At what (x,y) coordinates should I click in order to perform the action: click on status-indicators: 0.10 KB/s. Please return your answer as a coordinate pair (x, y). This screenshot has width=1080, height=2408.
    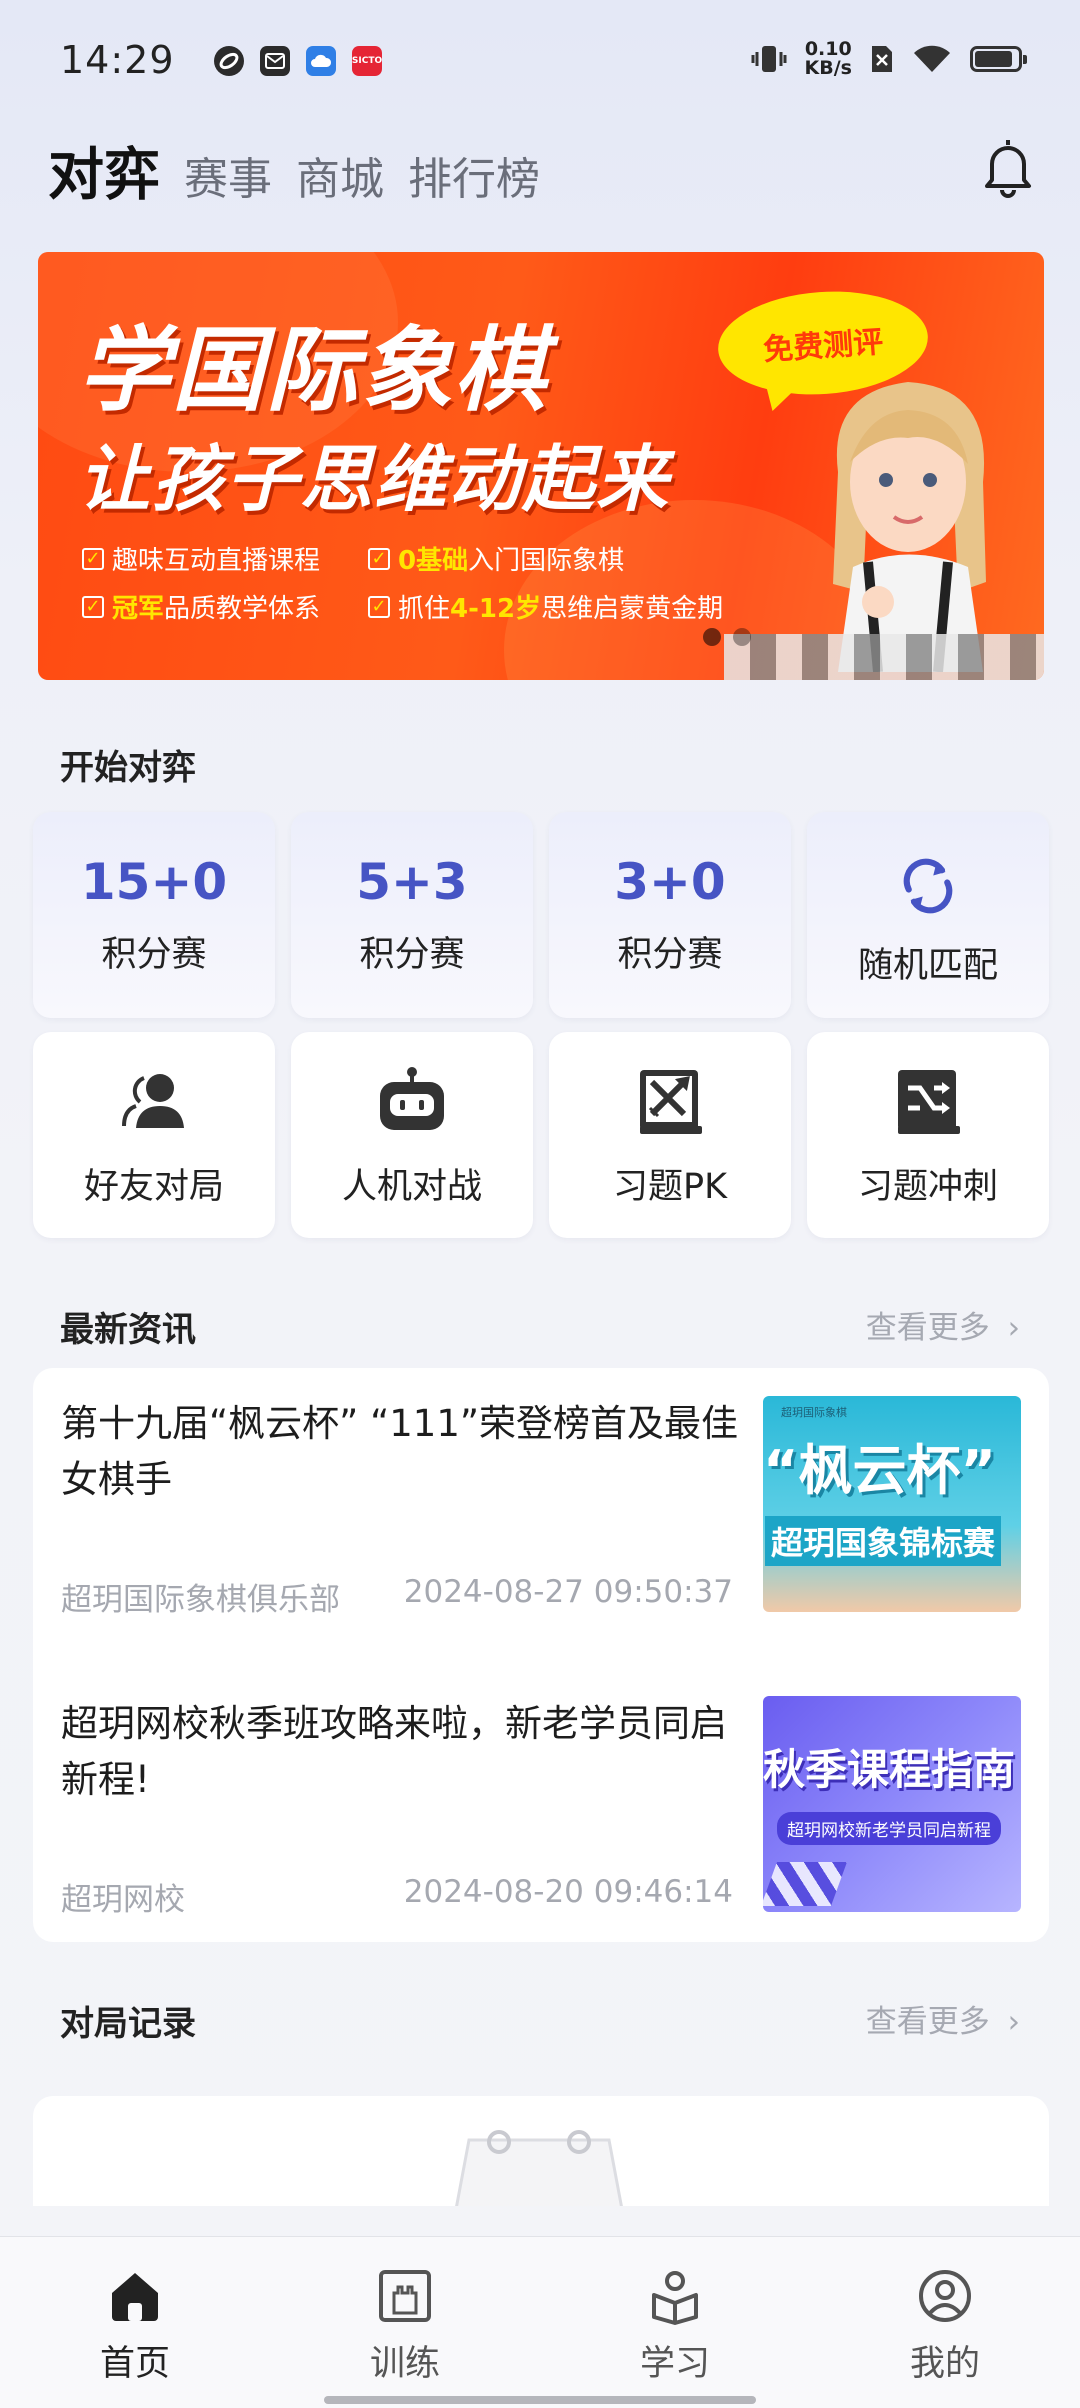
    Looking at the image, I should click on (889, 58).